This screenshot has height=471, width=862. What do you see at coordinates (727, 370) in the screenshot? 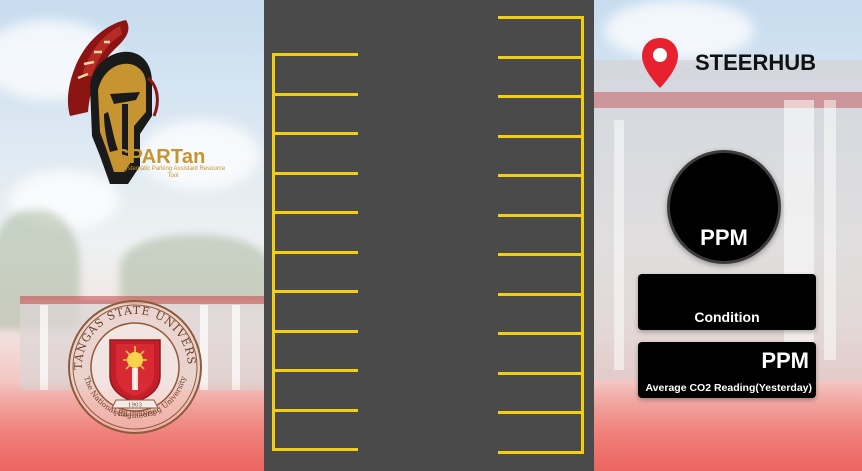
I see `yesterday-co2-card: PPM Average CO2 Reading(Yesterday)` at bounding box center [727, 370].